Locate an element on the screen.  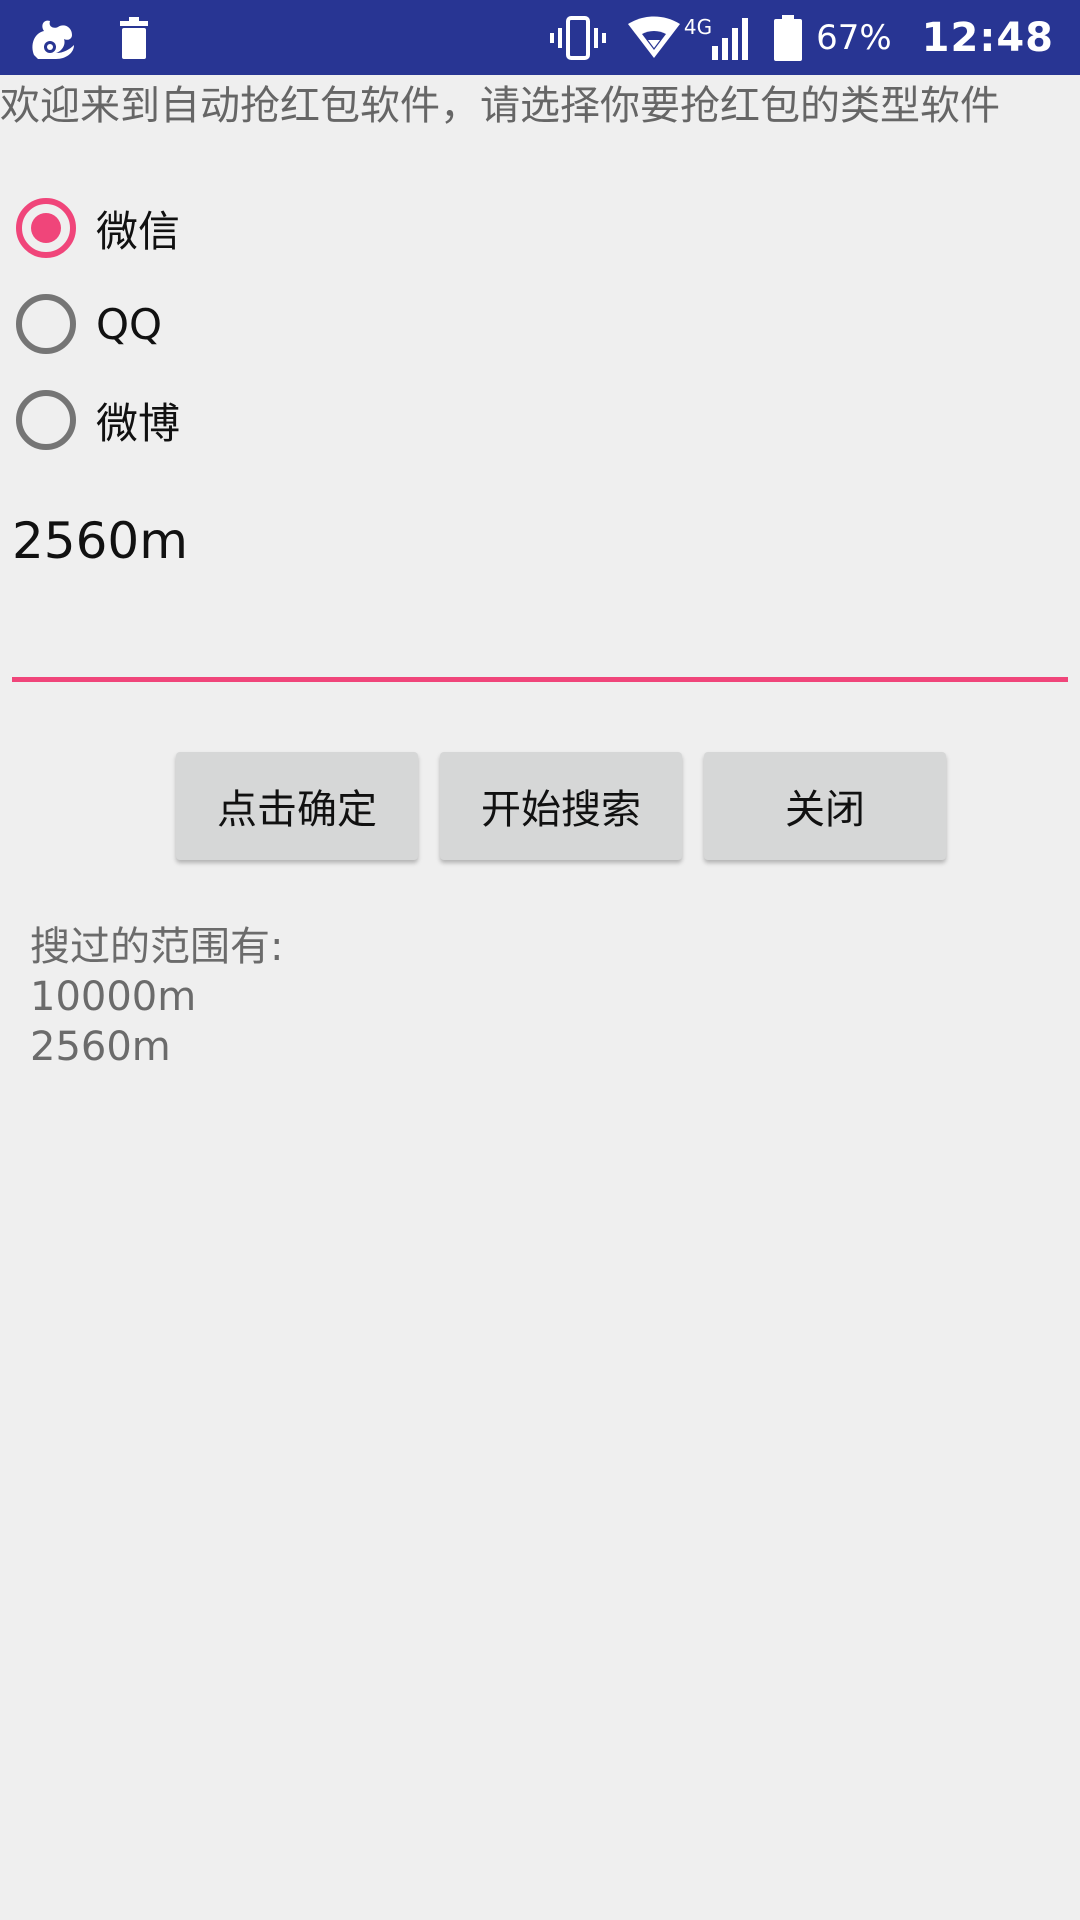
radio-label-weibo: 微博 is located at coordinates (138, 423).